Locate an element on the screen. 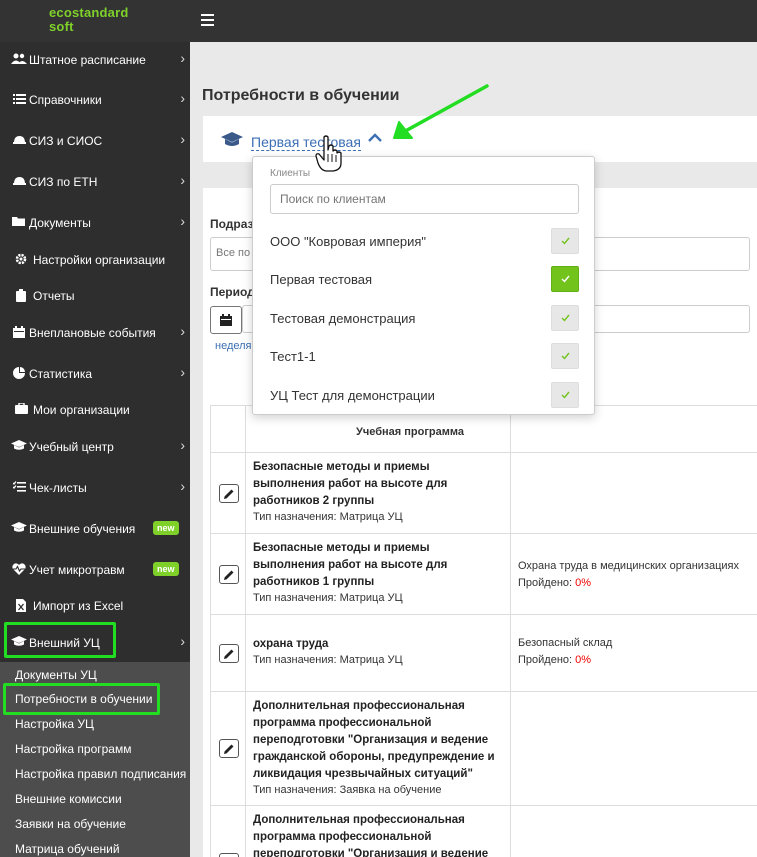 The width and height of the screenshot is (757, 857). passed-status: Пройдено: 0% is located at coordinates (628, 583).